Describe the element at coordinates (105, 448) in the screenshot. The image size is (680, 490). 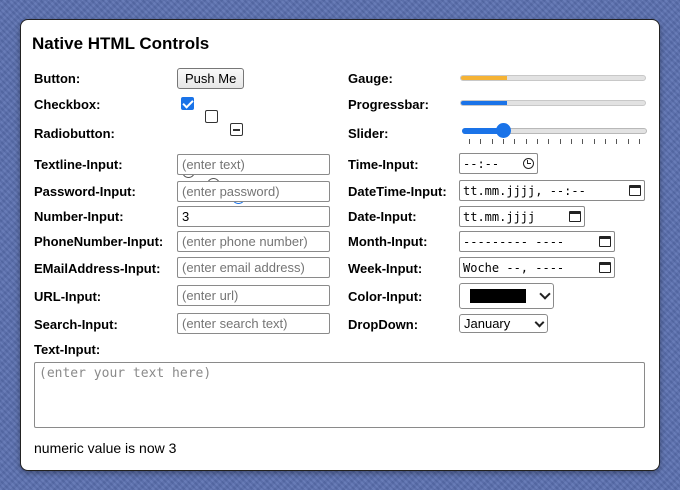
I see `status-text: numeric value is now 3` at that location.